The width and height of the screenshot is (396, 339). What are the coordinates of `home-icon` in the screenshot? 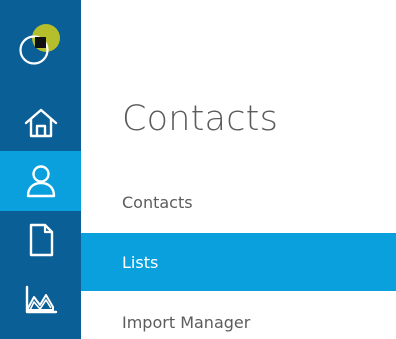 It's located at (40, 123).